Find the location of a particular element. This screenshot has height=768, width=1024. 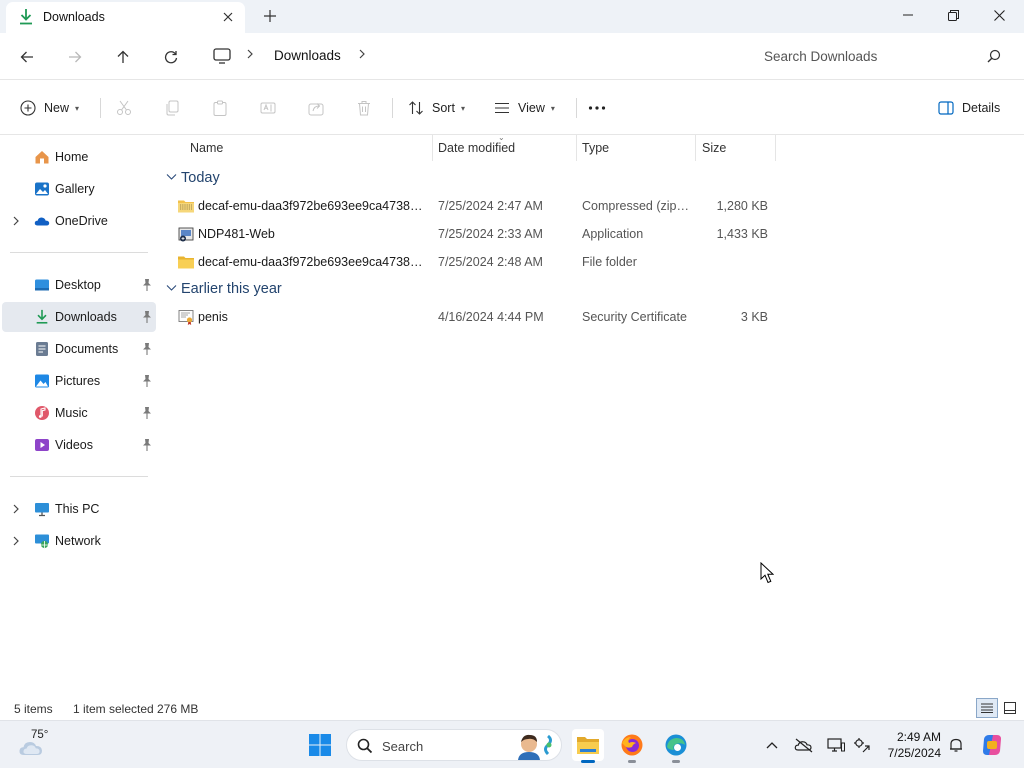

sidebar-item-label: Downloads is located at coordinates (86, 317).